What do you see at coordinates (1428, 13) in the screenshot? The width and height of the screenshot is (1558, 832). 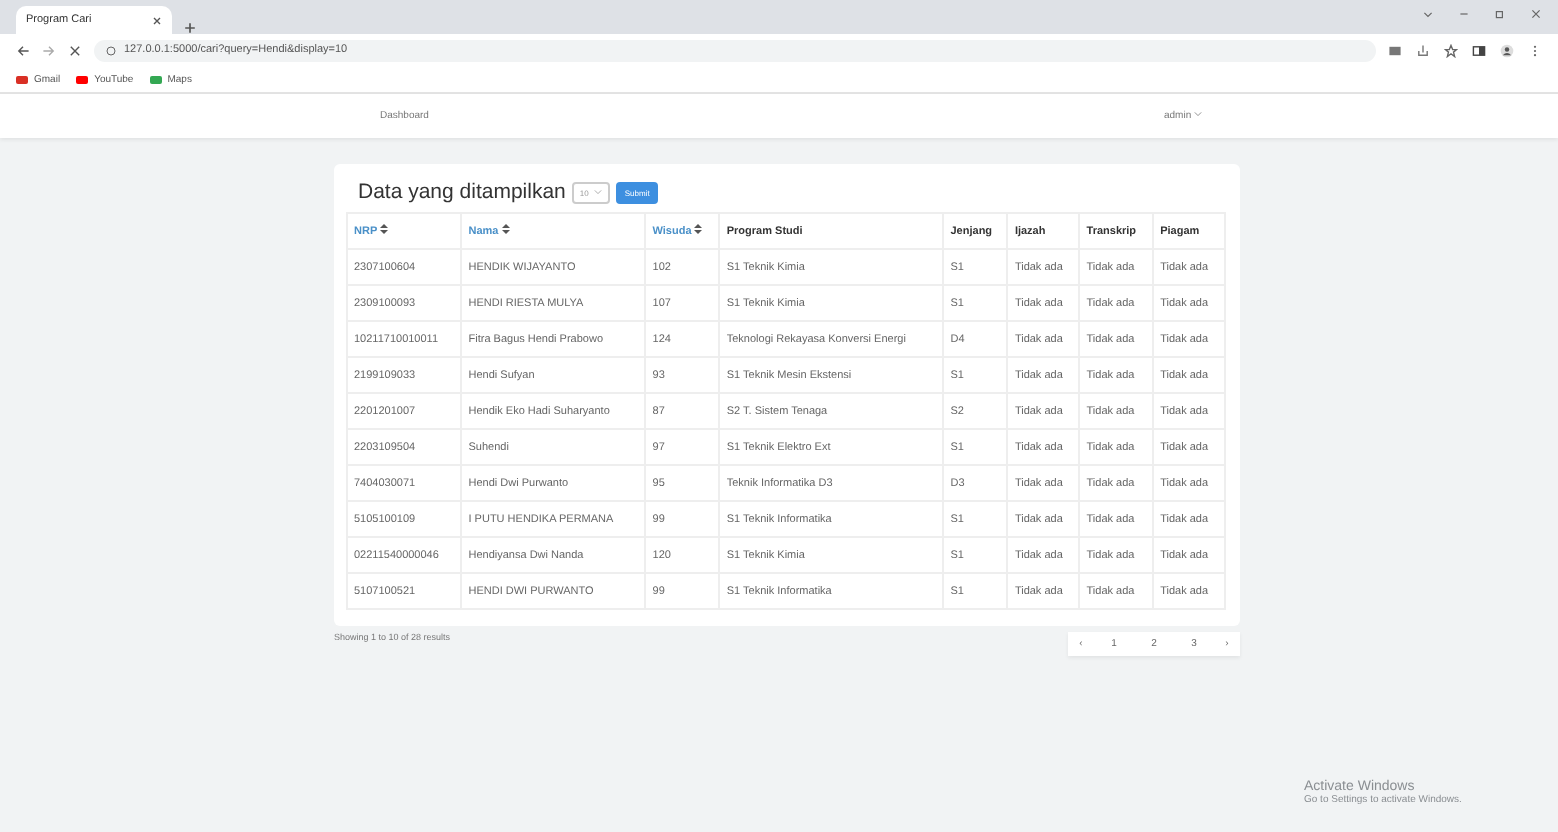 I see `chevron-icon` at bounding box center [1428, 13].